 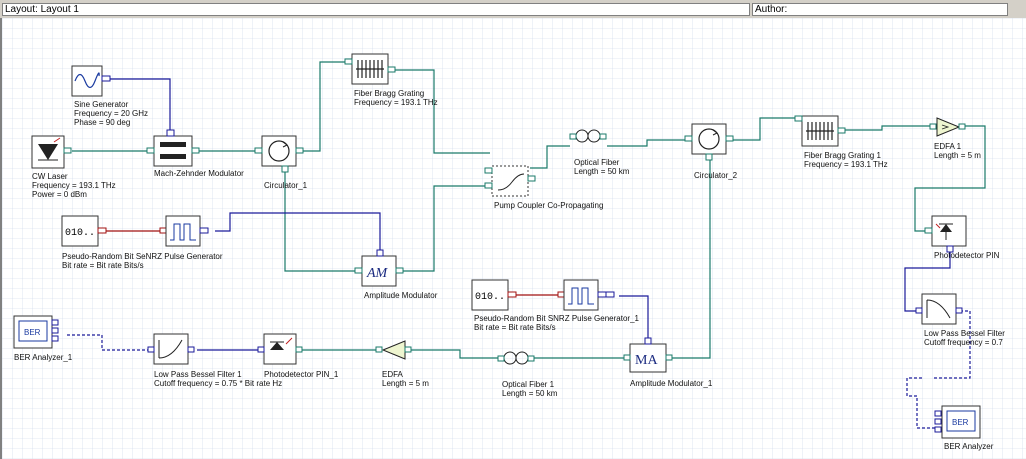 I want to click on fbg-freq: Frequency = 193.1 THz, so click(x=396, y=102).